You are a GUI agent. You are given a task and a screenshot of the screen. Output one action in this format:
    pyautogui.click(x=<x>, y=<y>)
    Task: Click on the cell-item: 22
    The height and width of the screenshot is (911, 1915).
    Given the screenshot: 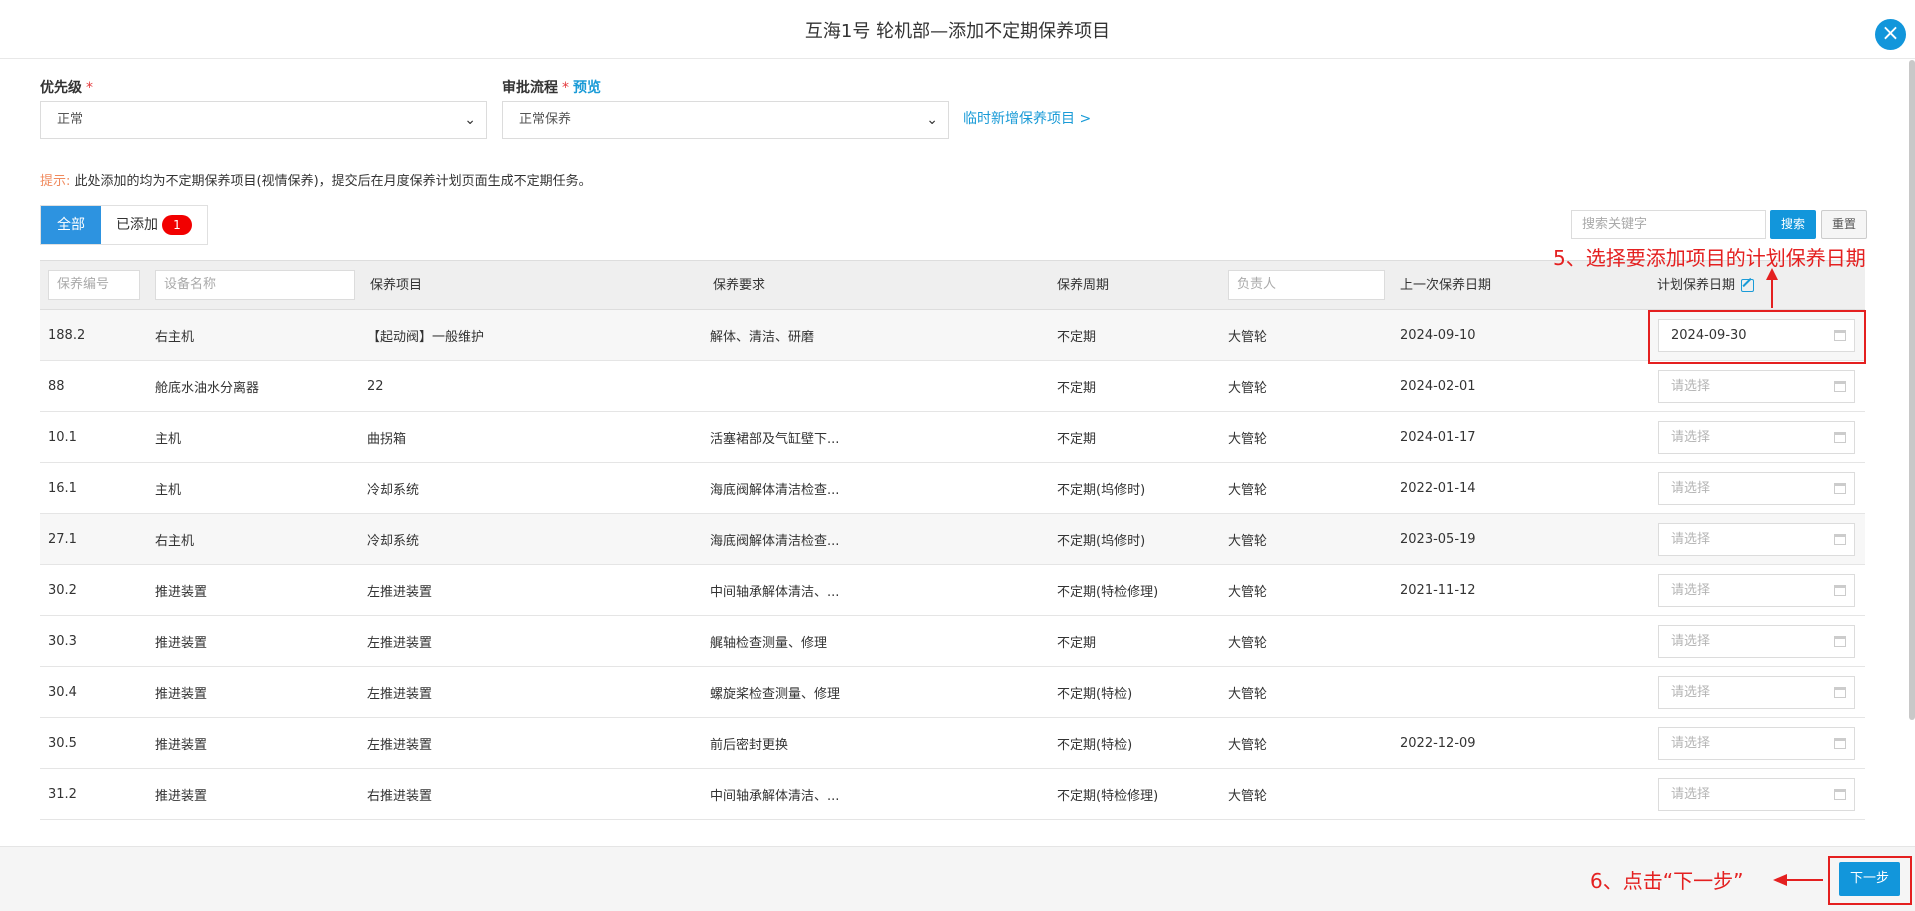 What is the action you would take?
    pyautogui.click(x=375, y=386)
    